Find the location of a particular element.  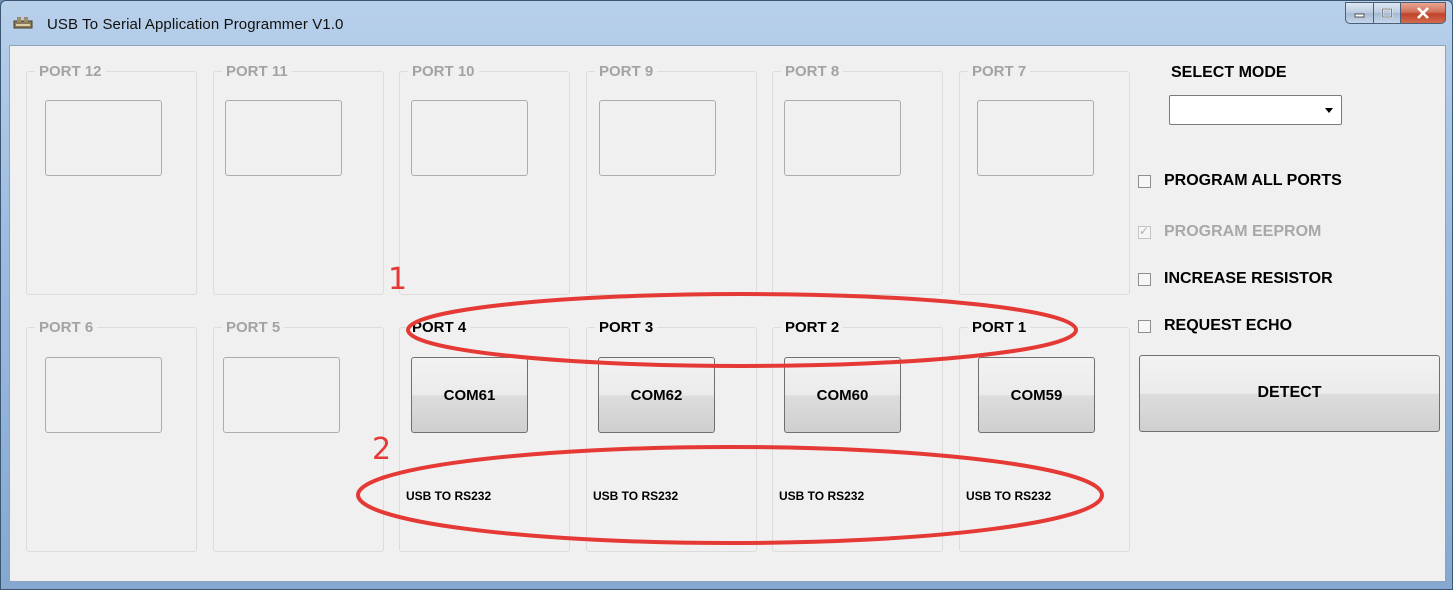

annotation-number-2: 2 is located at coordinates (382, 449).